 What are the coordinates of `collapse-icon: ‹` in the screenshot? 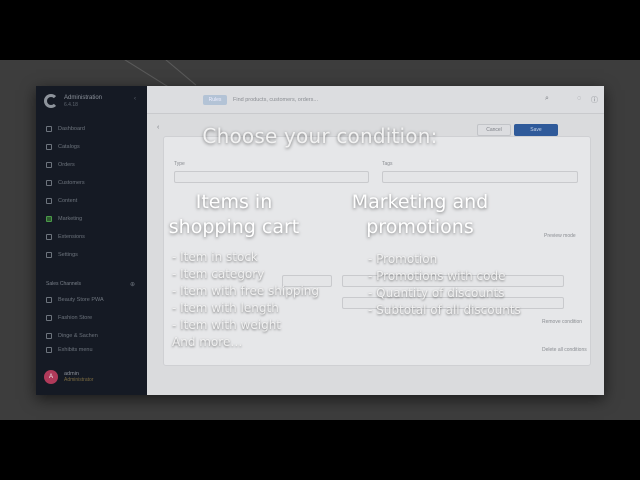 It's located at (135, 99).